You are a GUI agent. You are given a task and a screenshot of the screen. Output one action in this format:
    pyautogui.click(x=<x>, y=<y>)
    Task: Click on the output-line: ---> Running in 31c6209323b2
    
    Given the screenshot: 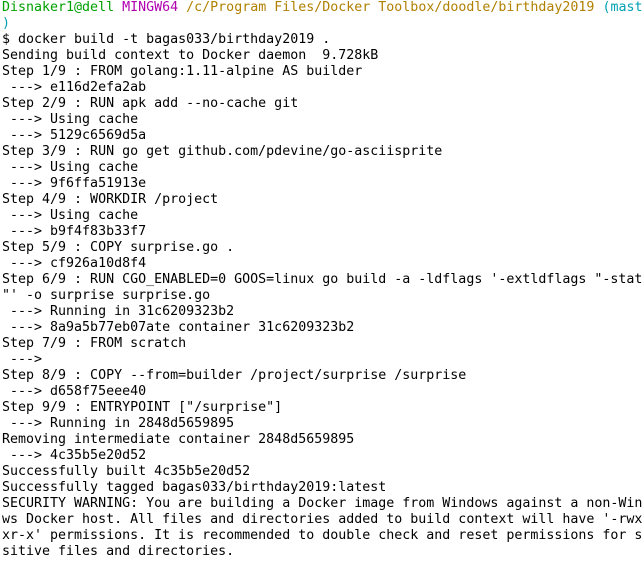 What is the action you would take?
    pyautogui.click(x=118, y=311)
    